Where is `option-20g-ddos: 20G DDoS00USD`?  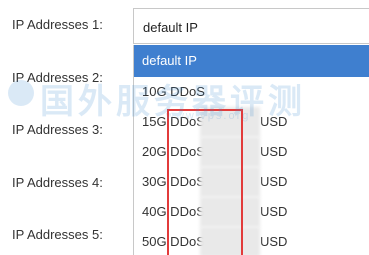
option-20g-ddos: 20G DDoS00USD is located at coordinates (251, 152).